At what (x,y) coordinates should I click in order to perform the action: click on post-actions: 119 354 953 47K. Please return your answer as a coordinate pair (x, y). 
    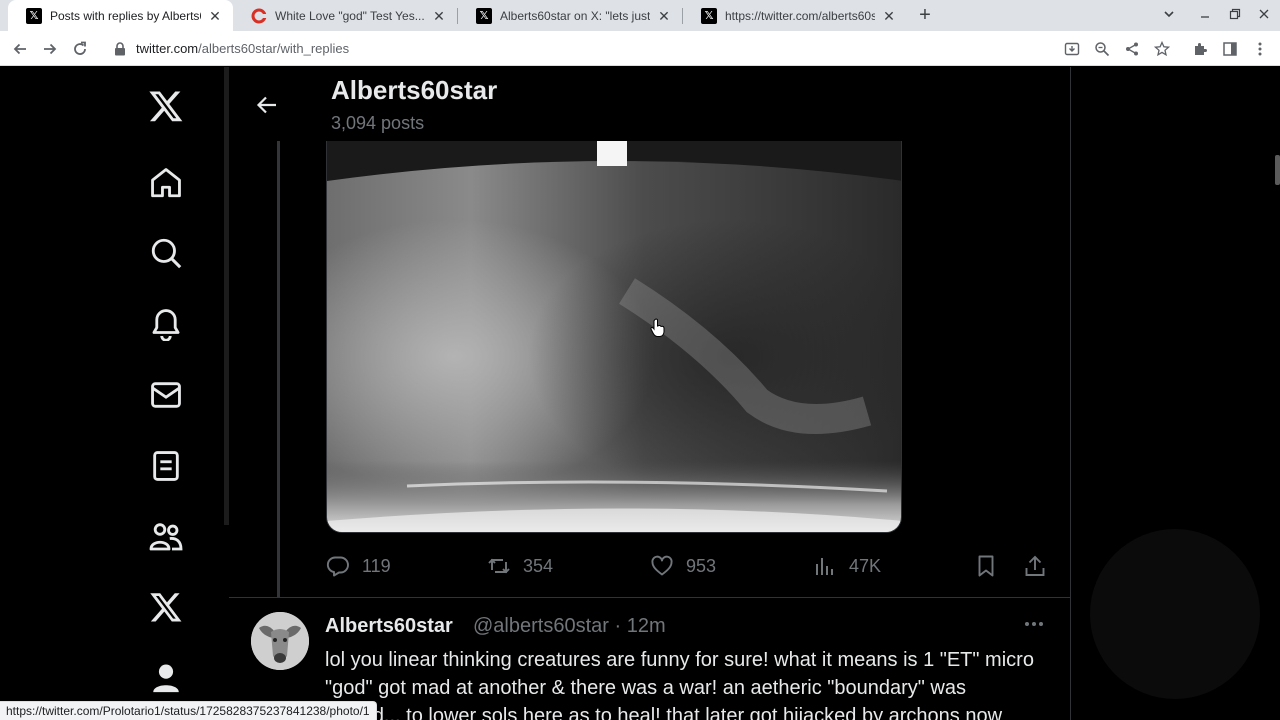
    Looking at the image, I should click on (687, 566).